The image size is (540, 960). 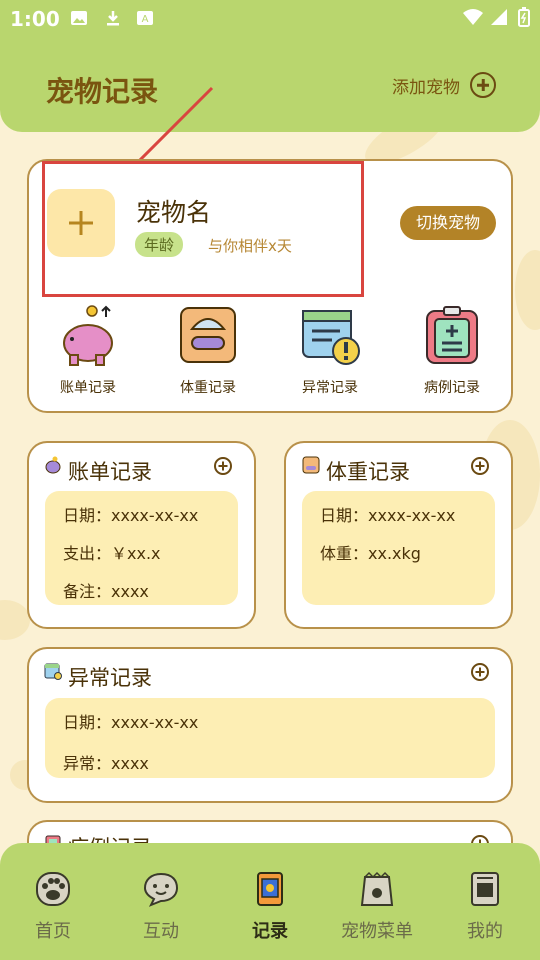 I want to click on nav-label: 记录, so click(x=270, y=931).